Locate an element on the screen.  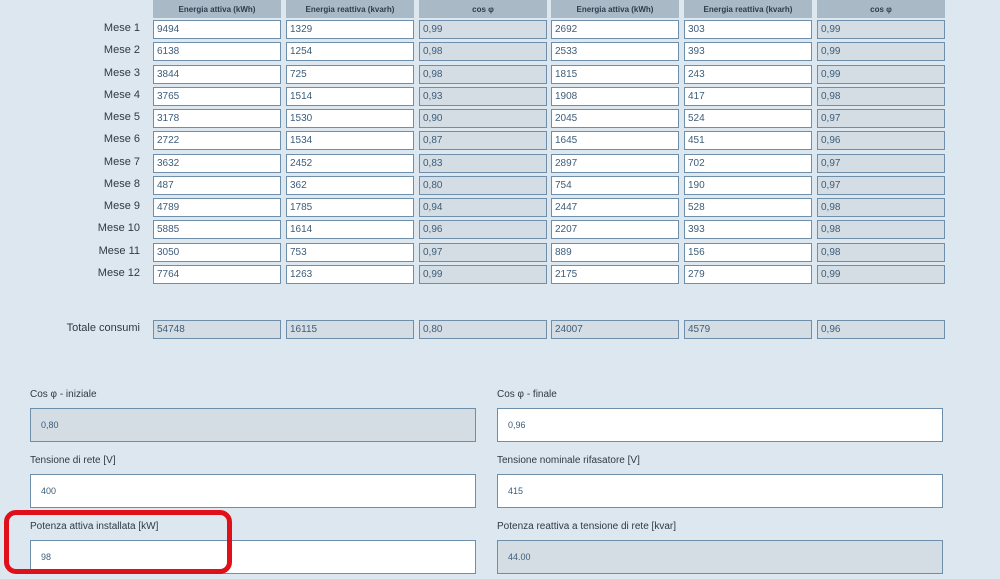
energy-input: 3050 is located at coordinates (217, 252).